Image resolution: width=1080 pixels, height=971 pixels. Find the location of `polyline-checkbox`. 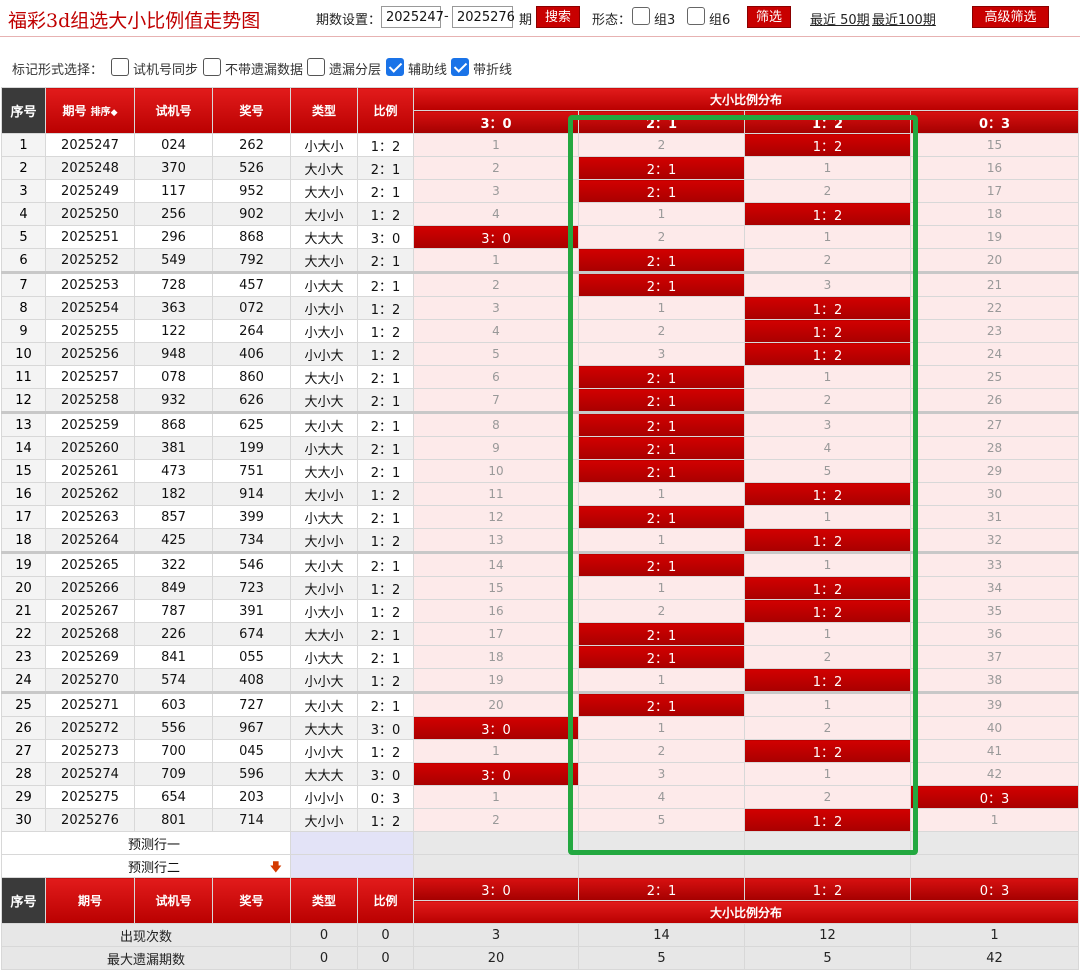

polyline-checkbox is located at coordinates (460, 67).